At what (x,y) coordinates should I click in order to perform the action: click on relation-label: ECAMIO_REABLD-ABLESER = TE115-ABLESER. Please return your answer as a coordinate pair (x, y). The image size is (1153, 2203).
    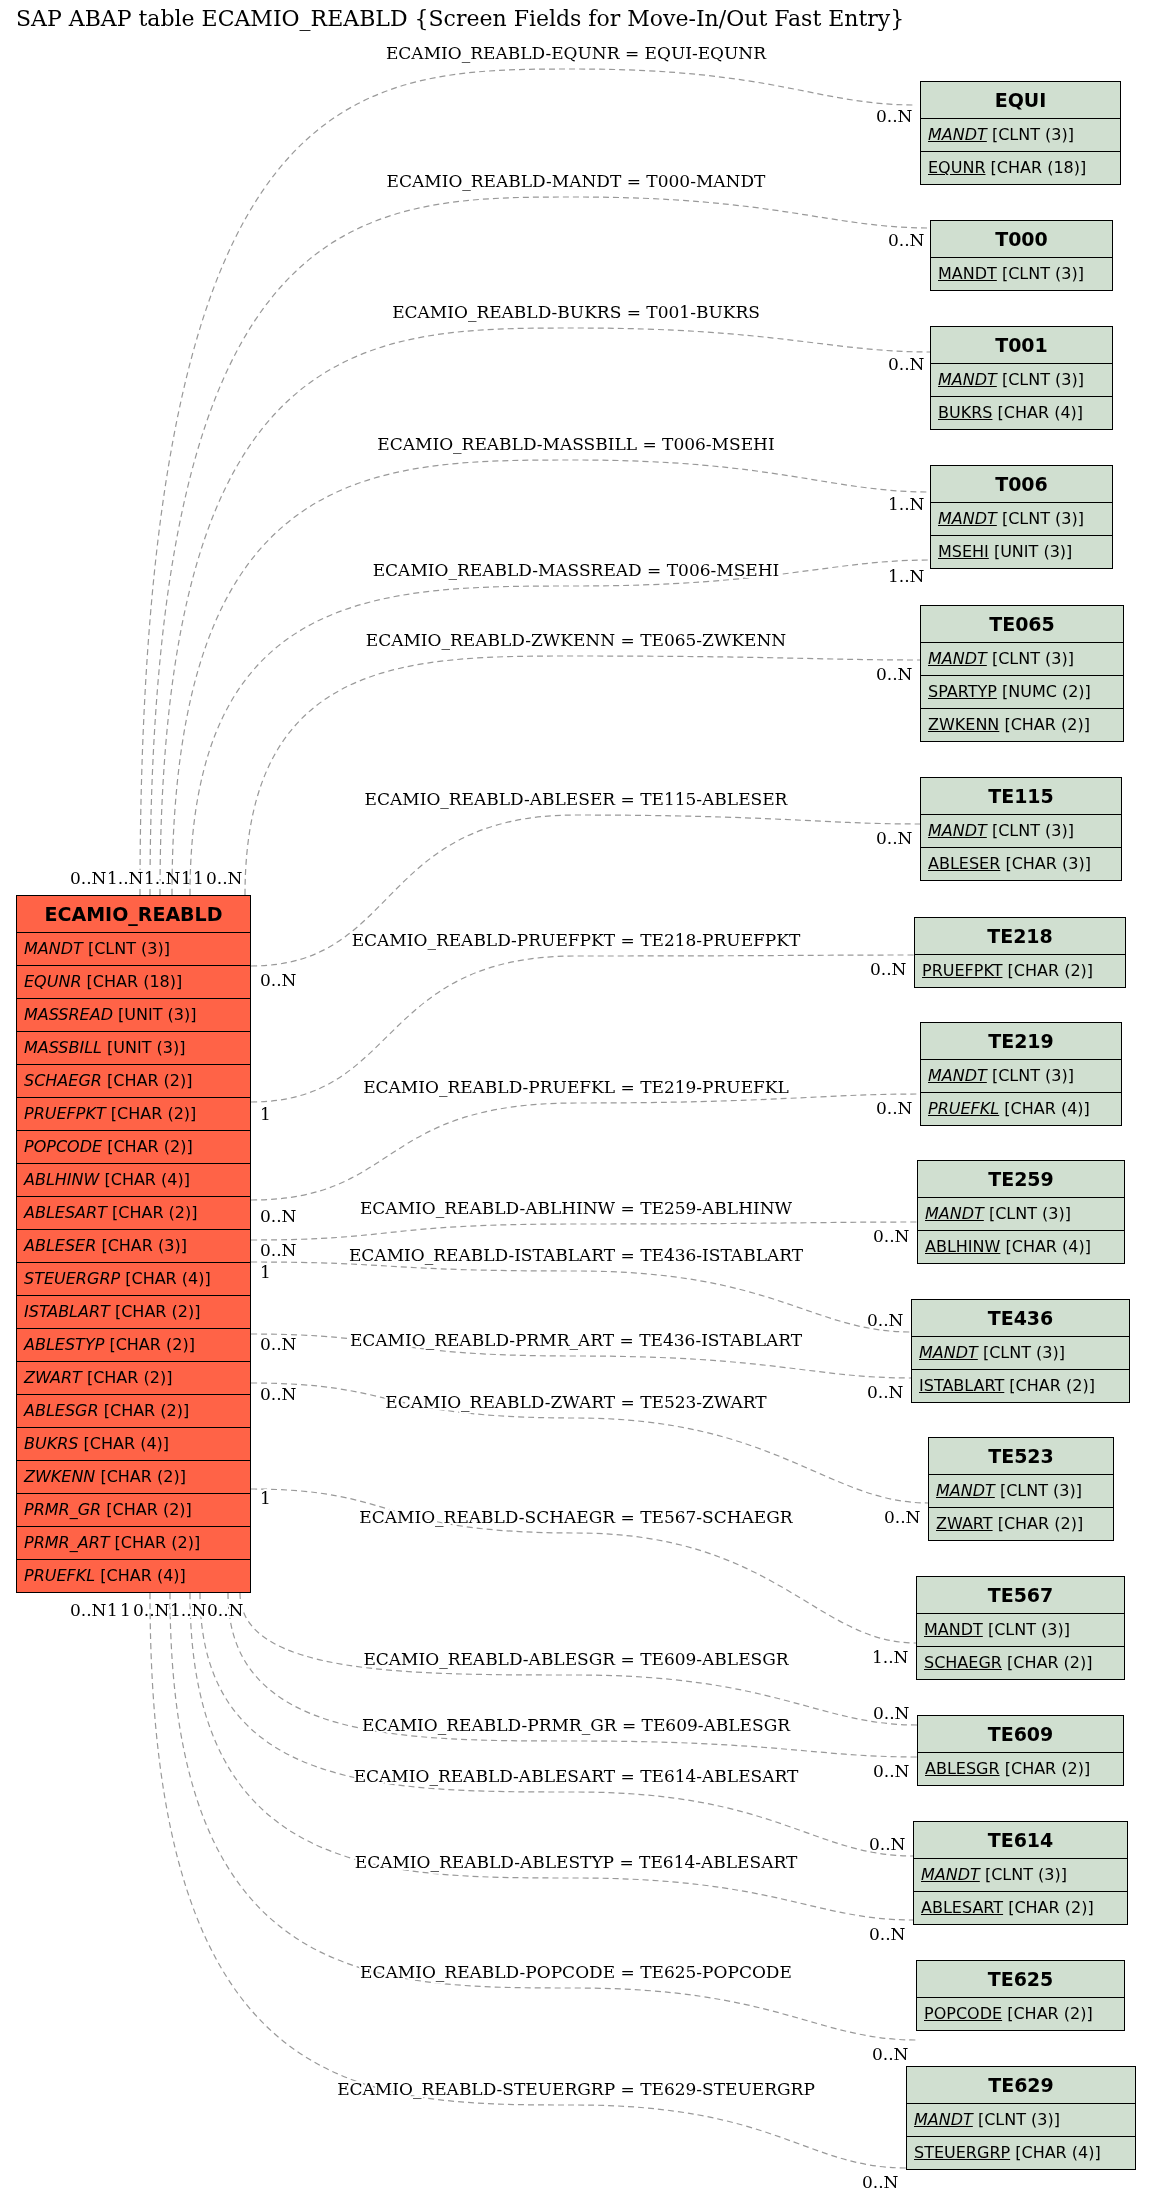
    Looking at the image, I should click on (576, 799).